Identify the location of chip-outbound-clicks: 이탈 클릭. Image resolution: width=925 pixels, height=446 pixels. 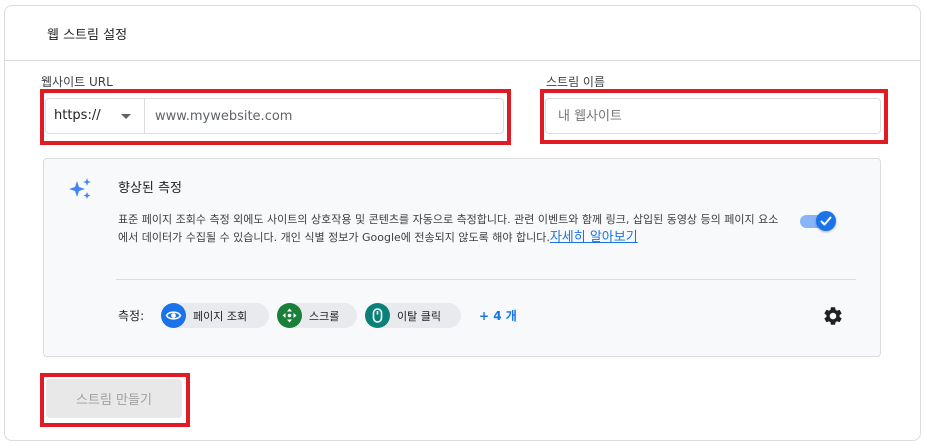
(413, 315).